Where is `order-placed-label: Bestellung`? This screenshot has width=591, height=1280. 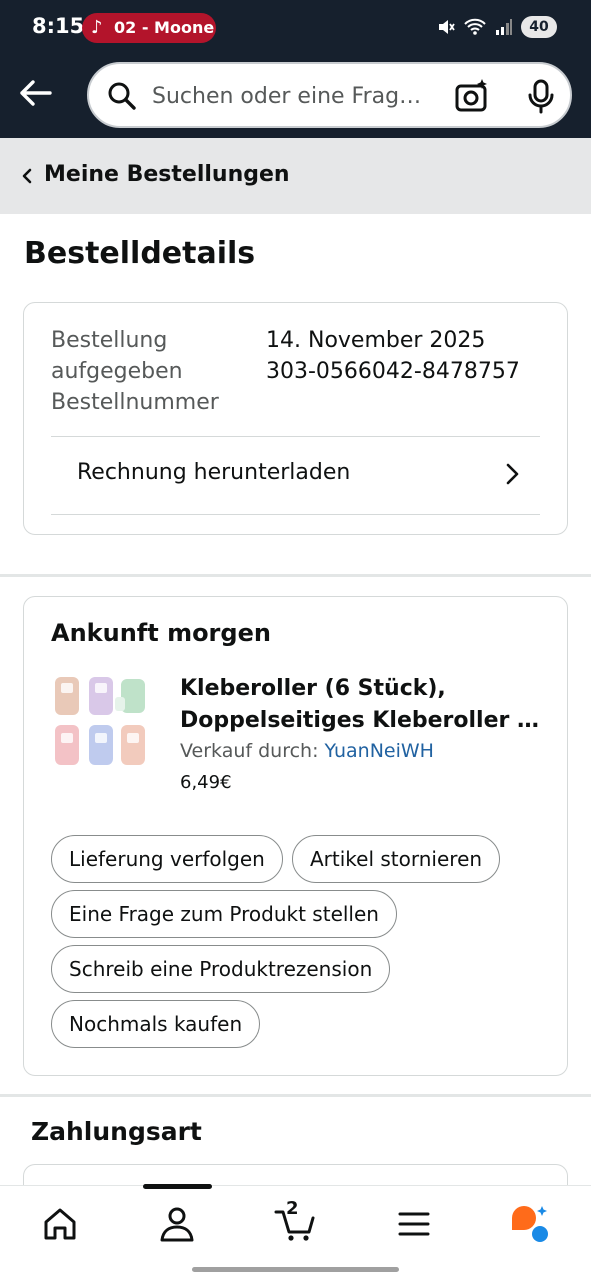 order-placed-label: Bestellung is located at coordinates (109, 340).